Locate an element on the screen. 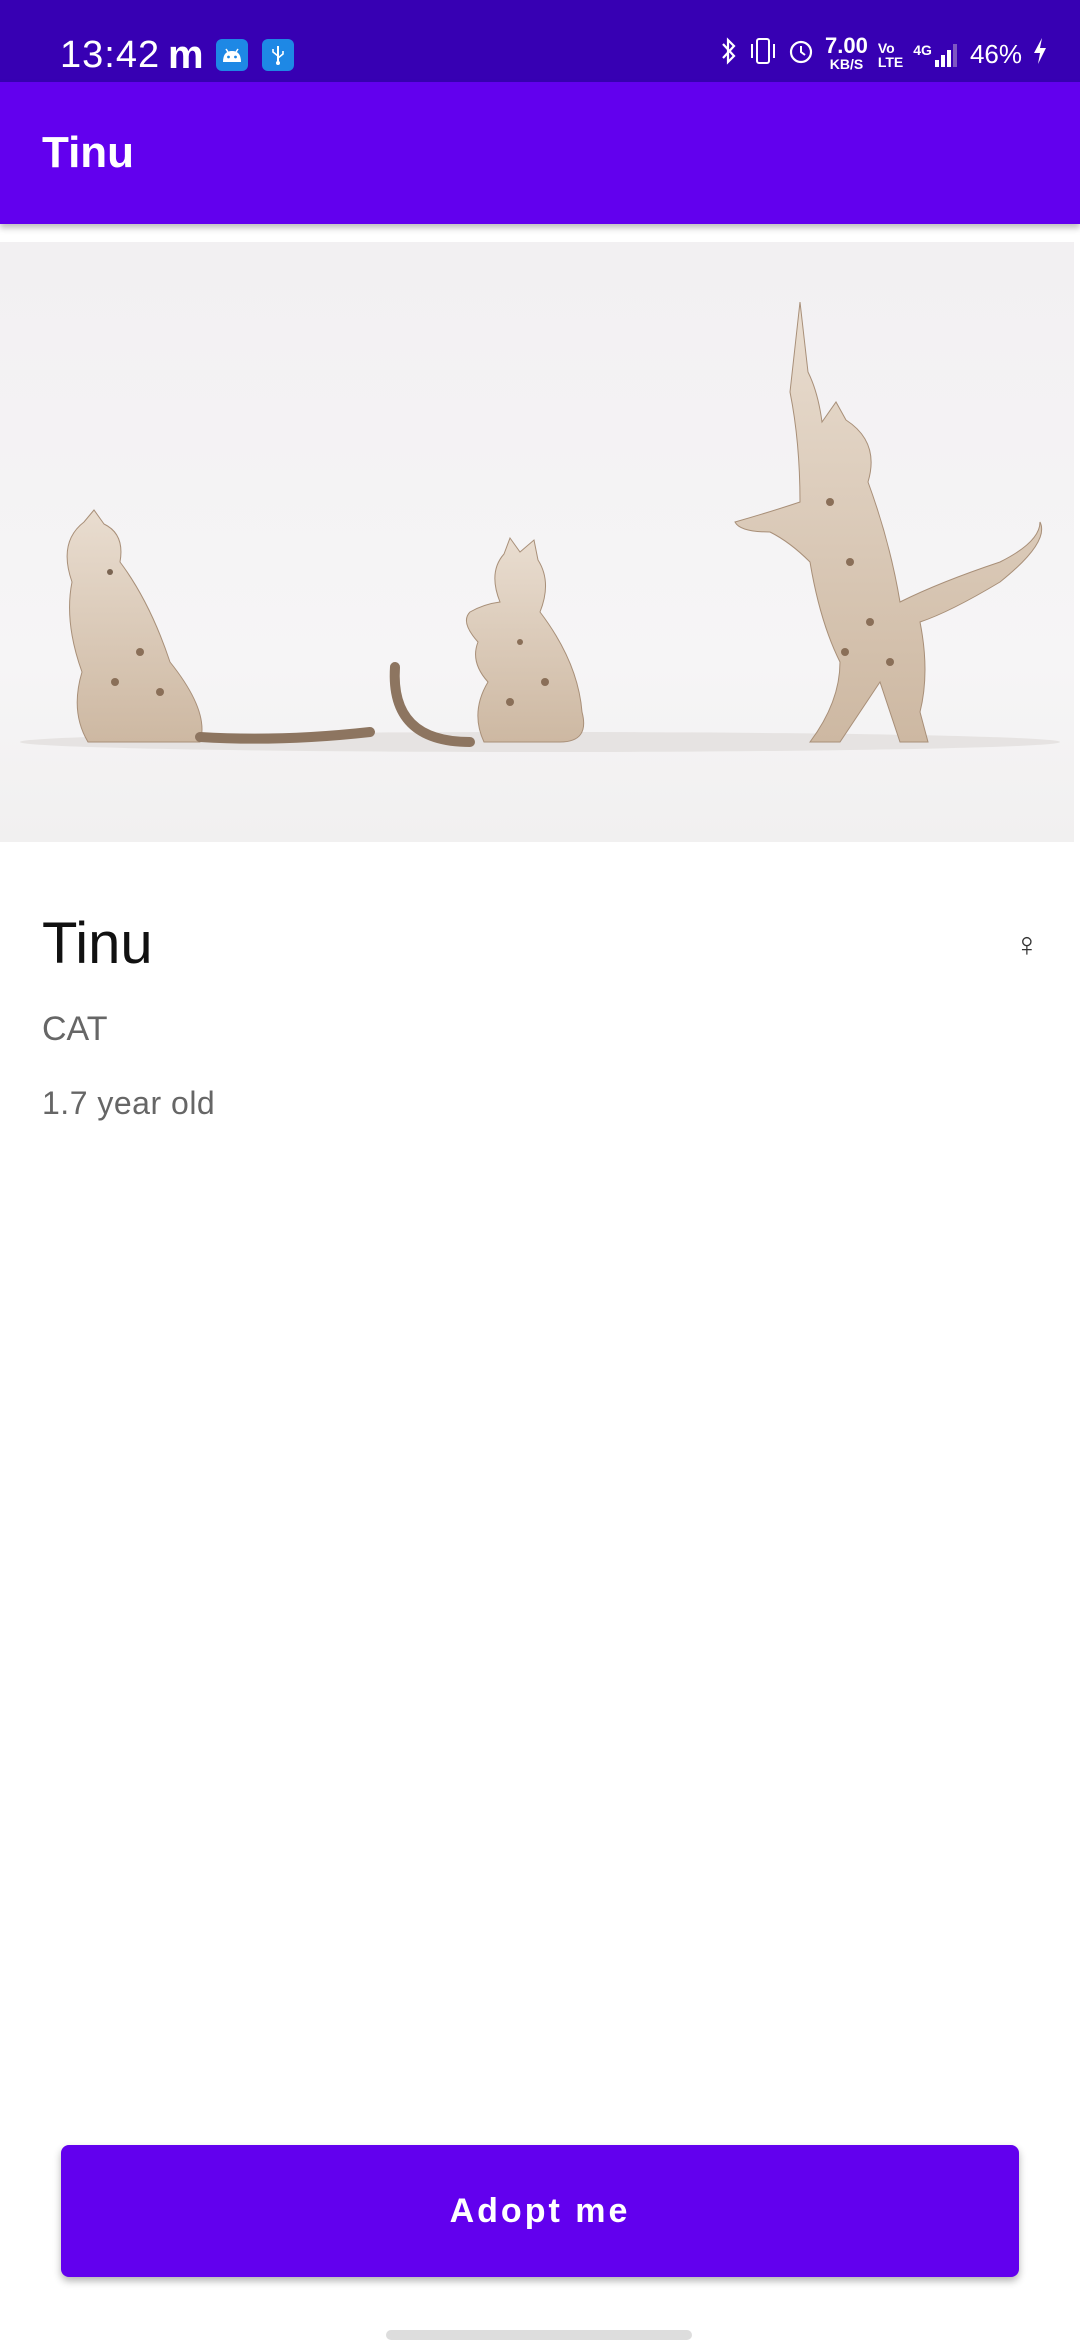 The height and width of the screenshot is (2340, 1080). vibrate-icon is located at coordinates (763, 54).